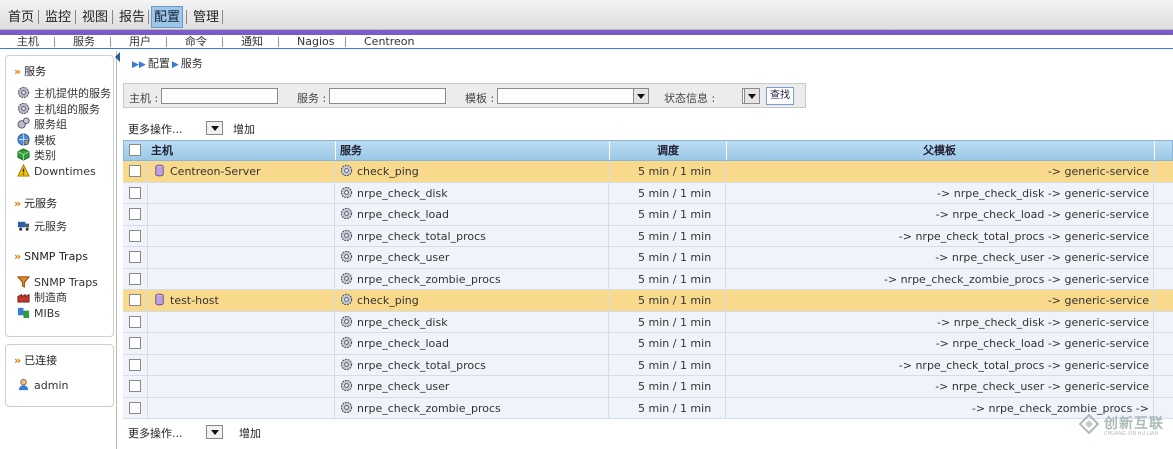 The width and height of the screenshot is (1173, 449). Describe the element at coordinates (21, 17) in the screenshot. I see `nav-tab-home: 首页` at that location.